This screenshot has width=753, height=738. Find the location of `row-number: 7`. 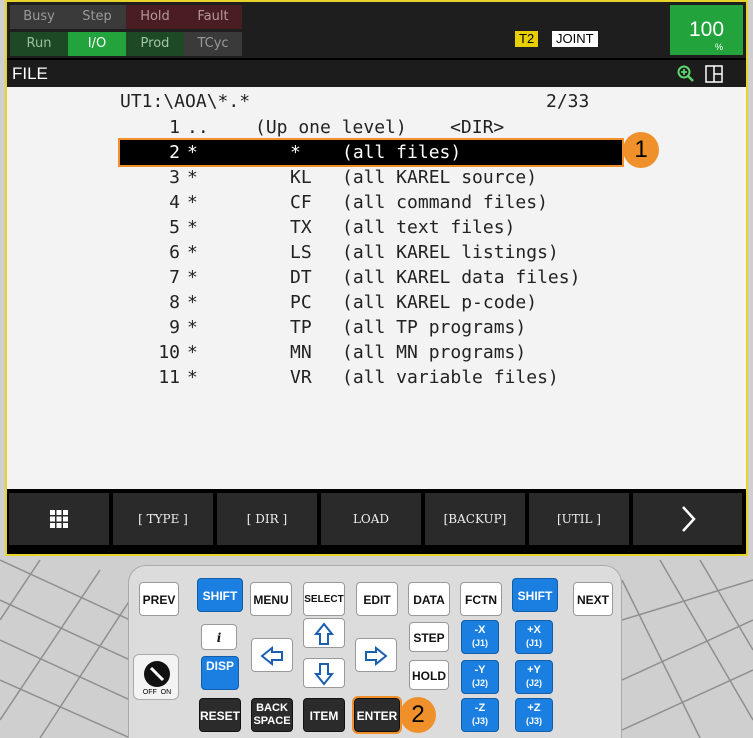

row-number: 7 is located at coordinates (174, 277).